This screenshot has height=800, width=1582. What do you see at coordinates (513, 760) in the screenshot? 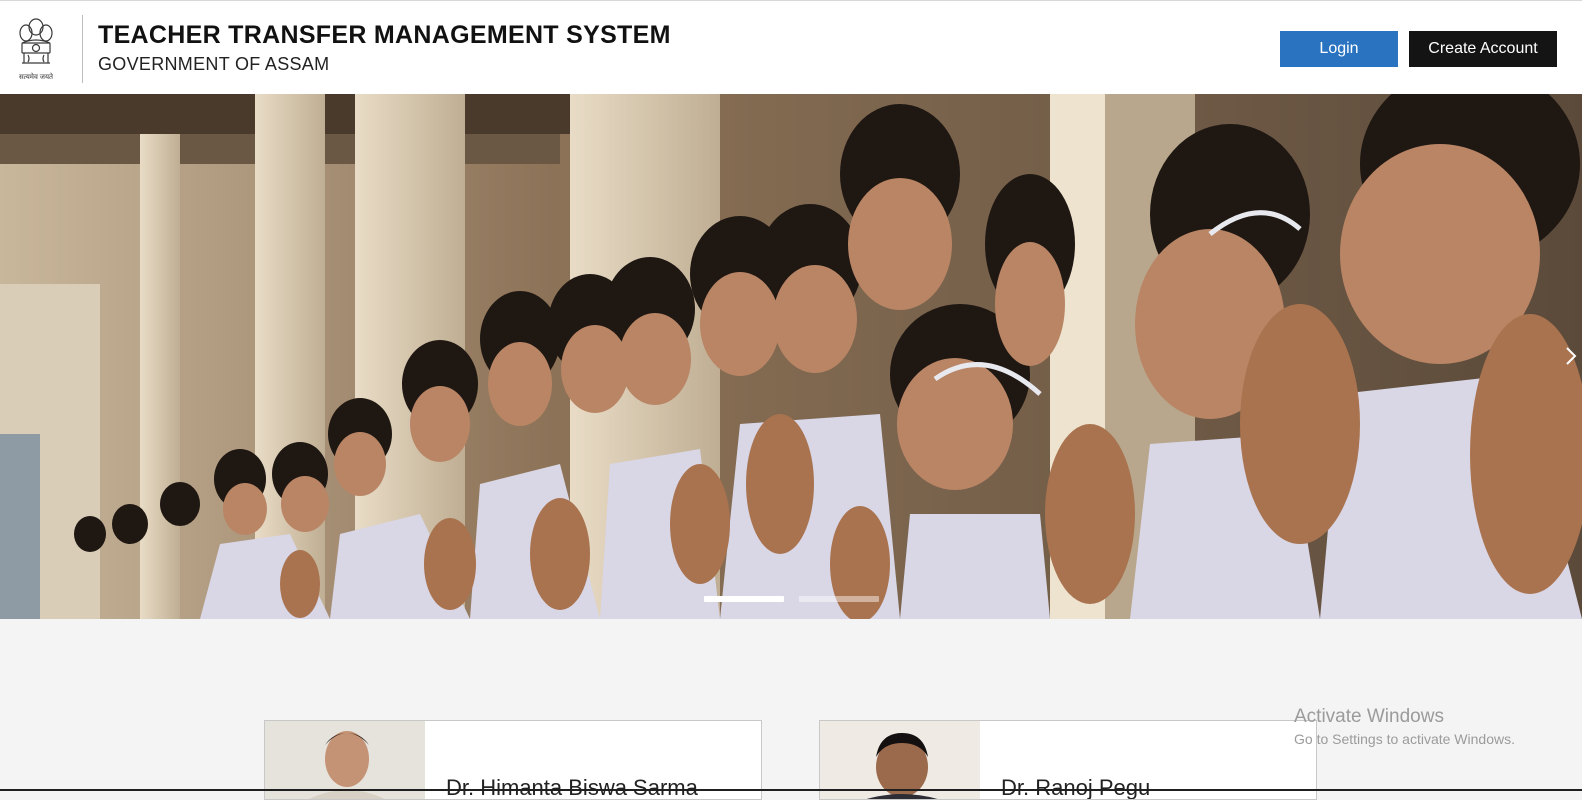
I see `profile-card: Dr. Himanta Biswa Sarma` at bounding box center [513, 760].